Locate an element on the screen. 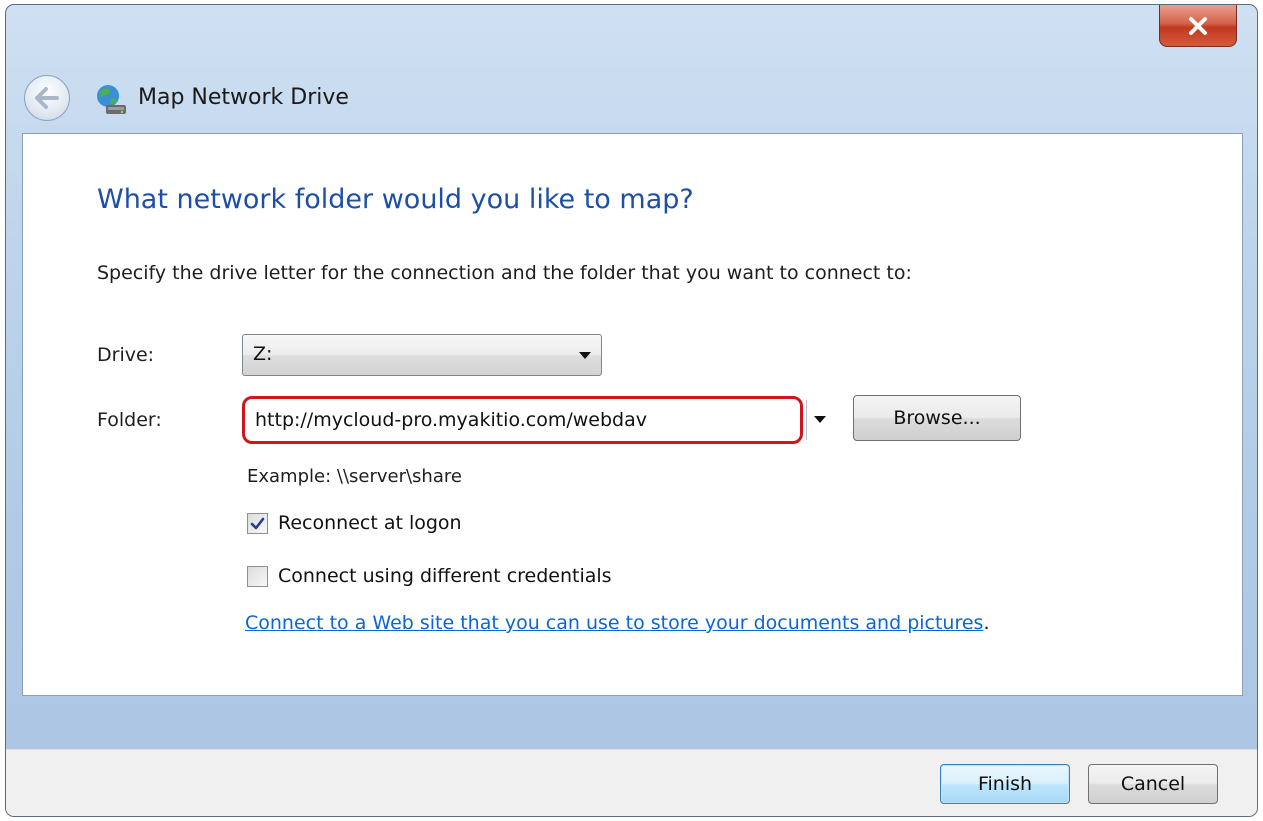 This screenshot has height=821, width=1263. folder-dropdown-button is located at coordinates (819, 420).